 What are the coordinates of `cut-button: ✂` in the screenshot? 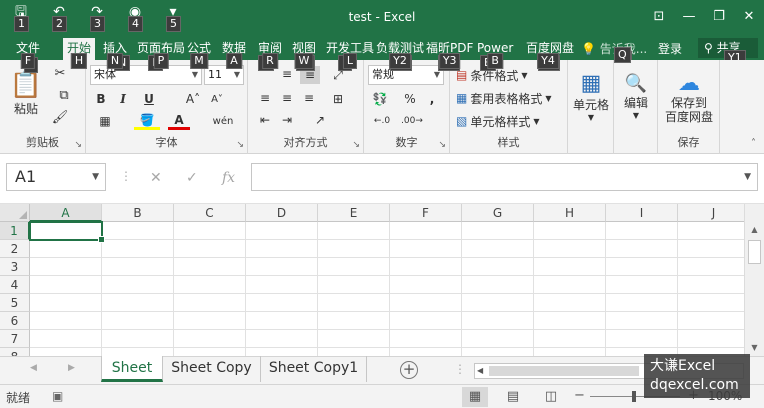 It's located at (60, 73).